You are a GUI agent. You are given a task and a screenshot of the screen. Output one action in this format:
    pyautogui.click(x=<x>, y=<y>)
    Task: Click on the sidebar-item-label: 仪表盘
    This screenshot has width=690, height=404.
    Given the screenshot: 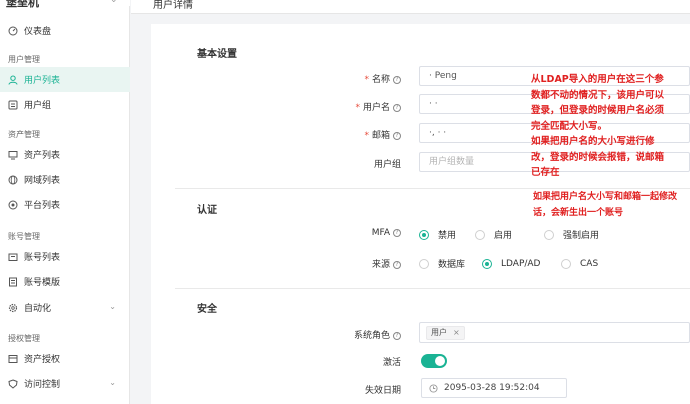 What is the action you would take?
    pyautogui.click(x=38, y=32)
    